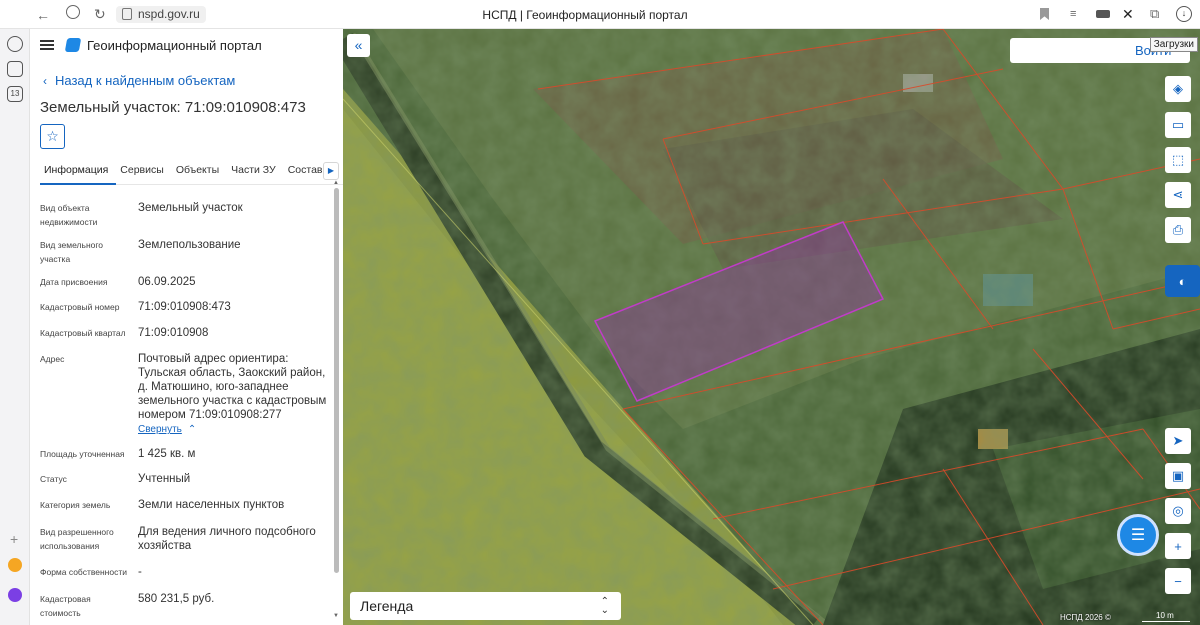 The image size is (1200, 625). I want to click on field-value: Учтенный, so click(164, 479).